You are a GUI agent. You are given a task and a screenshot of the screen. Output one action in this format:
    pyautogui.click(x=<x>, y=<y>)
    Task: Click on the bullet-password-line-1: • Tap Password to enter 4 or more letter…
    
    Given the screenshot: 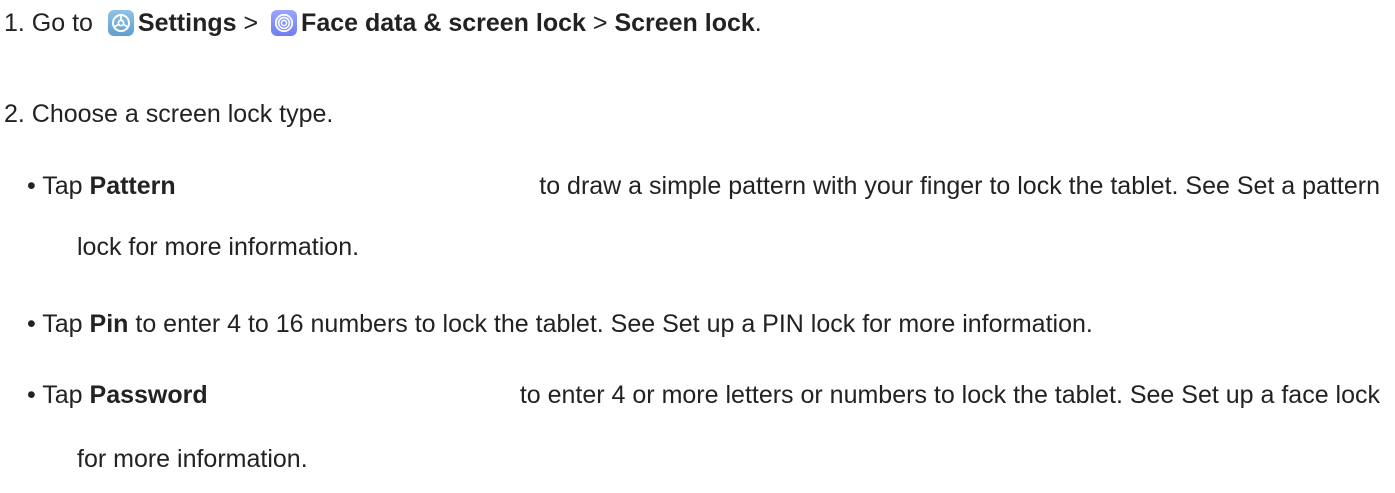 What is the action you would take?
    pyautogui.click(x=703, y=395)
    